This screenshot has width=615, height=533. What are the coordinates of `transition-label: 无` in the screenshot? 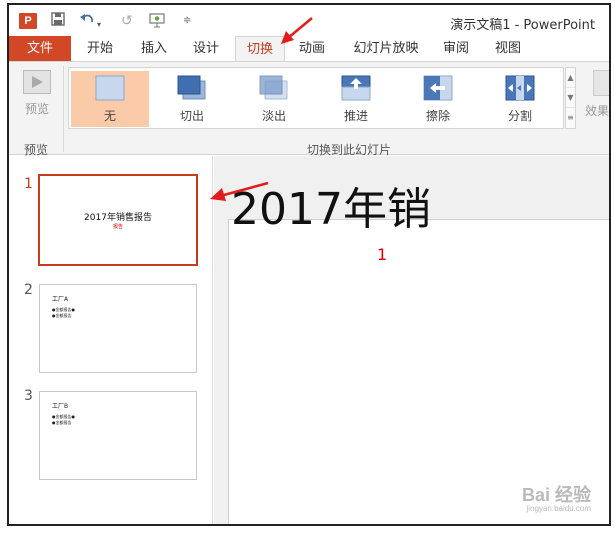 It's located at (109, 116).